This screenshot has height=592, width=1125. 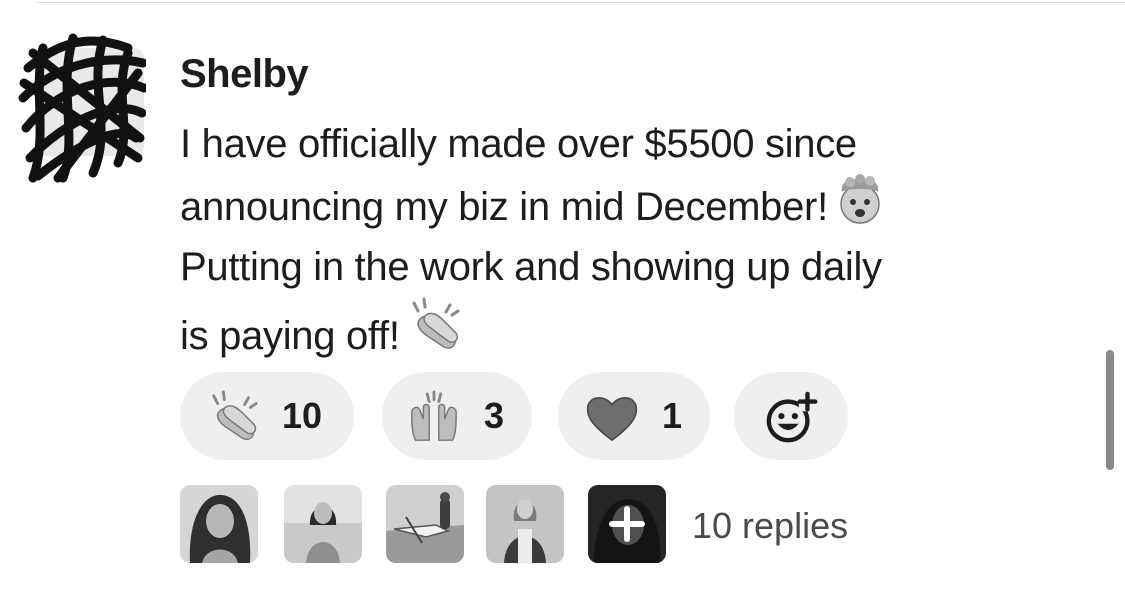 What do you see at coordinates (531, 267) in the screenshot?
I see `message-line: Putting in the work and showing up daily` at bounding box center [531, 267].